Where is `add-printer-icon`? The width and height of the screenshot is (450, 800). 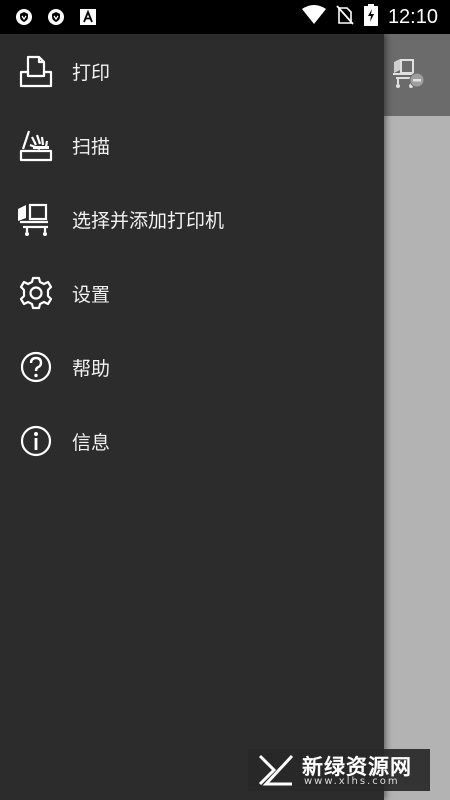 add-printer-icon is located at coordinates (36, 219).